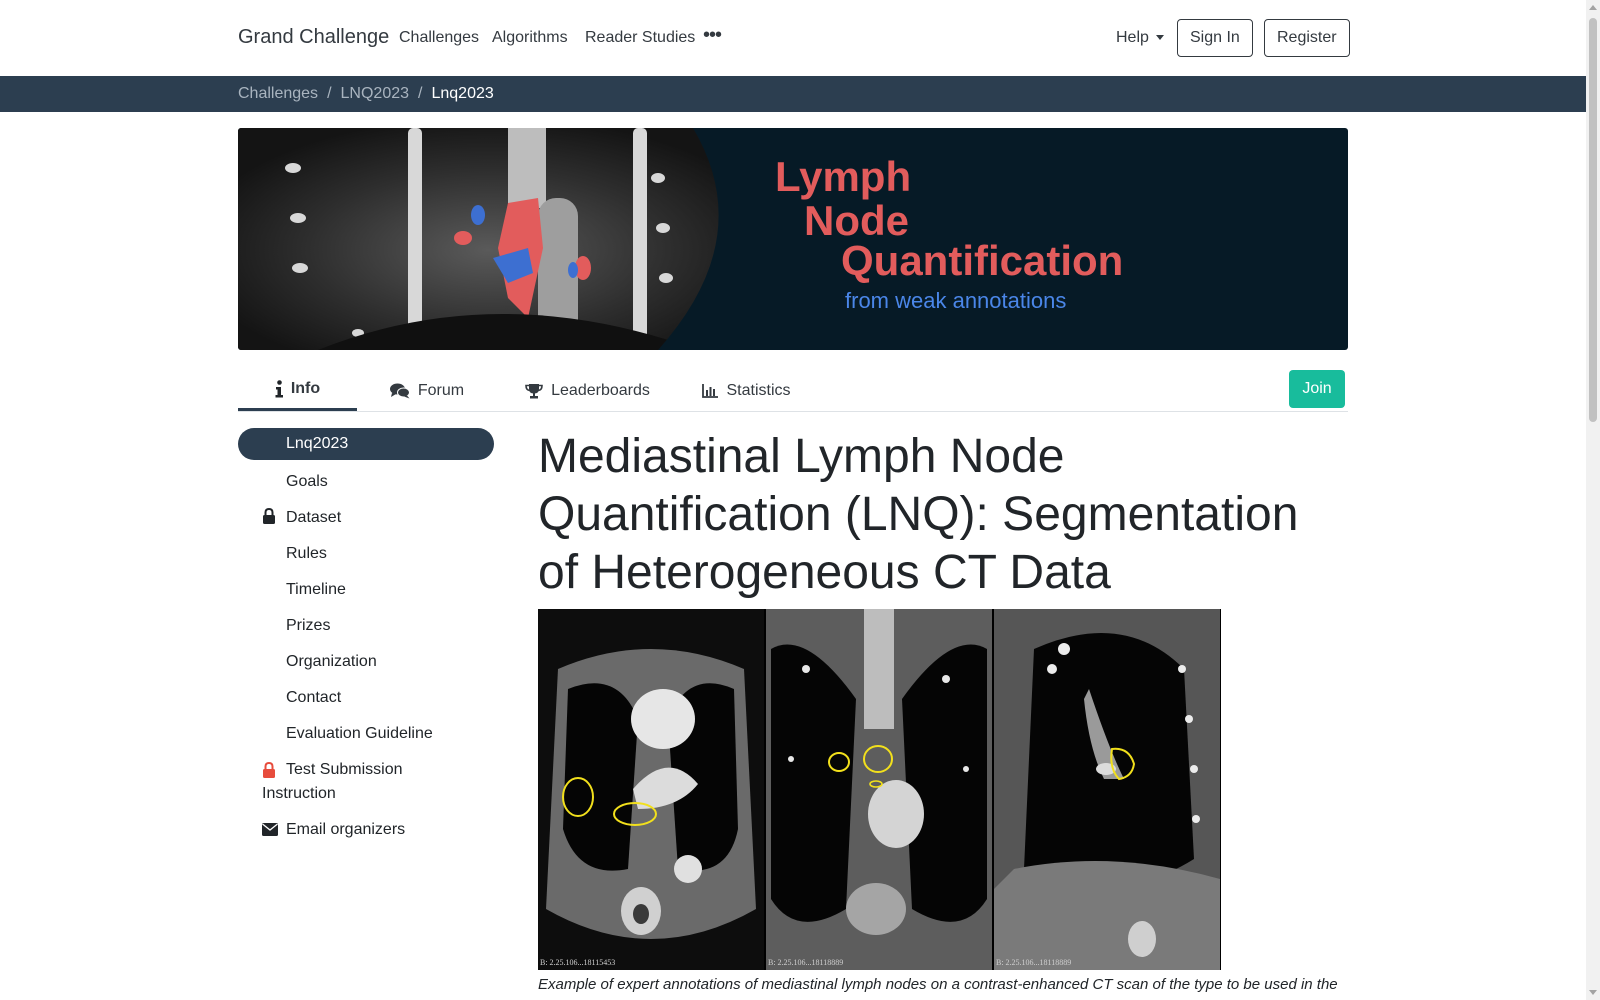 The image size is (1600, 1000). What do you see at coordinates (956, 300) in the screenshot?
I see `banner-subtitle: from weak annotations` at bounding box center [956, 300].